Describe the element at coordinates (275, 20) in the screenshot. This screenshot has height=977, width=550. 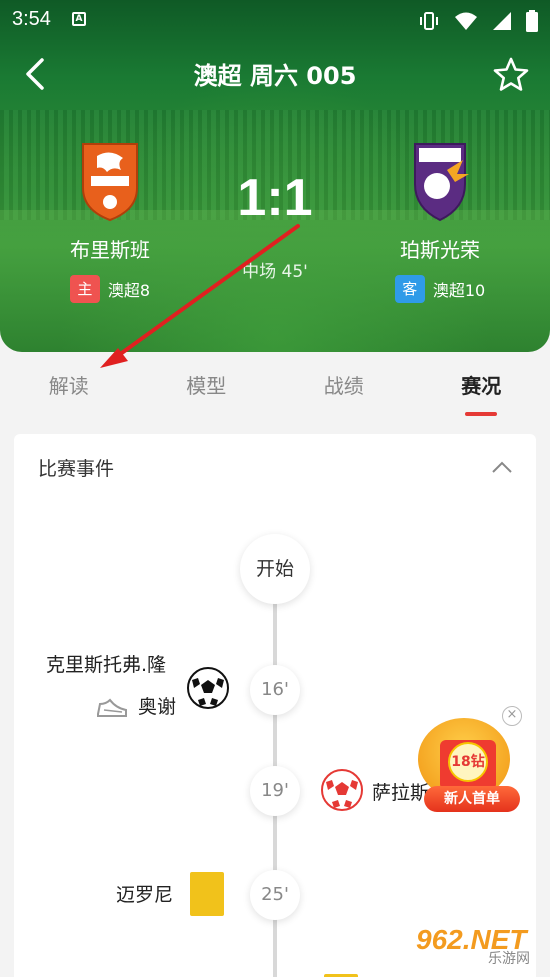
I see `status-bar: 3:54 A` at that location.